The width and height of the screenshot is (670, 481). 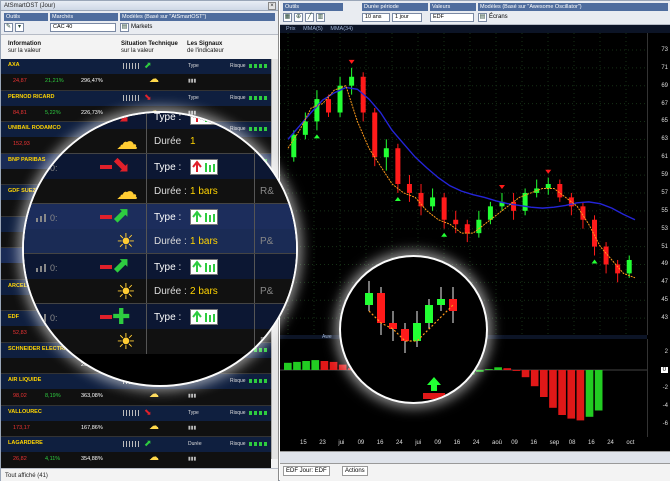 I want to click on time-tick-label: 24, so click(x=476, y=443).